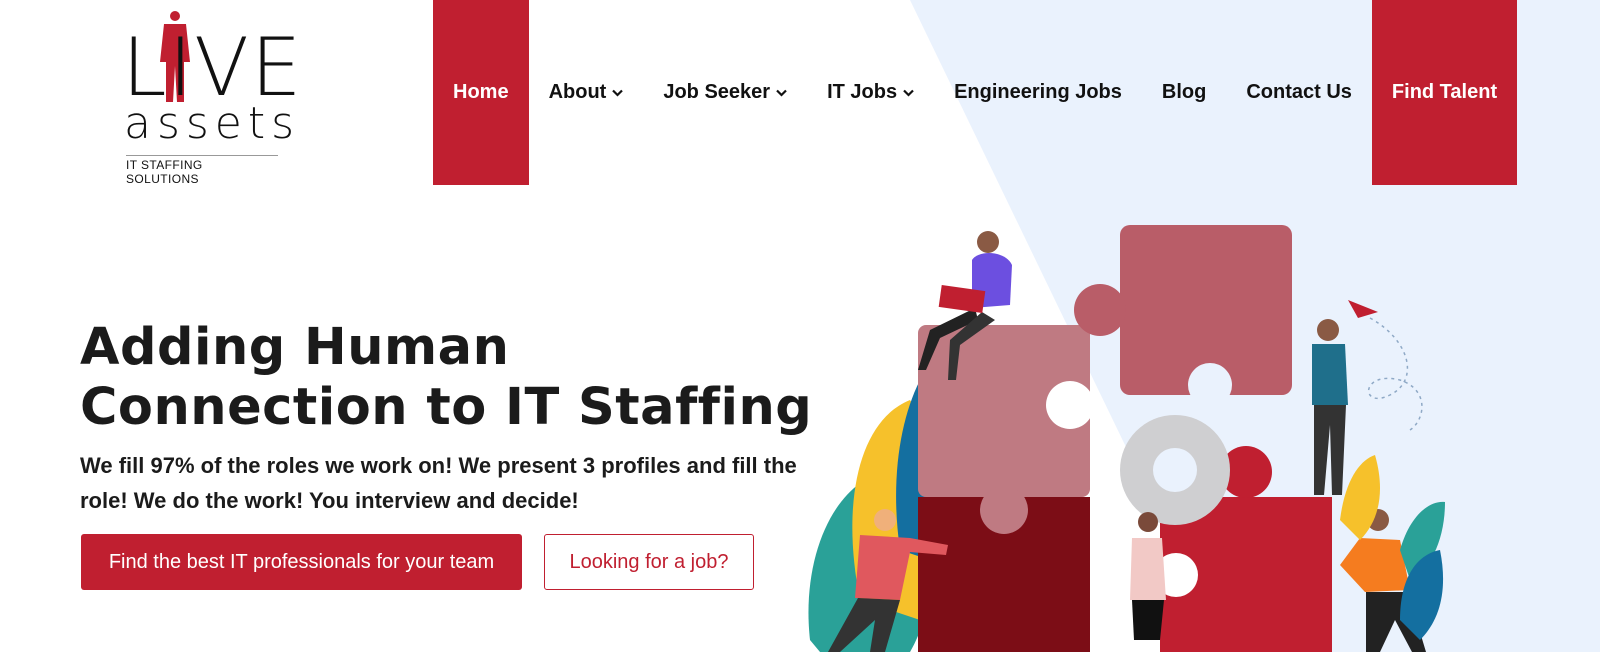 This screenshot has width=1600, height=652. Describe the element at coordinates (446, 407) in the screenshot. I see `hero-title-line-2: Connection to IT Staffing` at that location.